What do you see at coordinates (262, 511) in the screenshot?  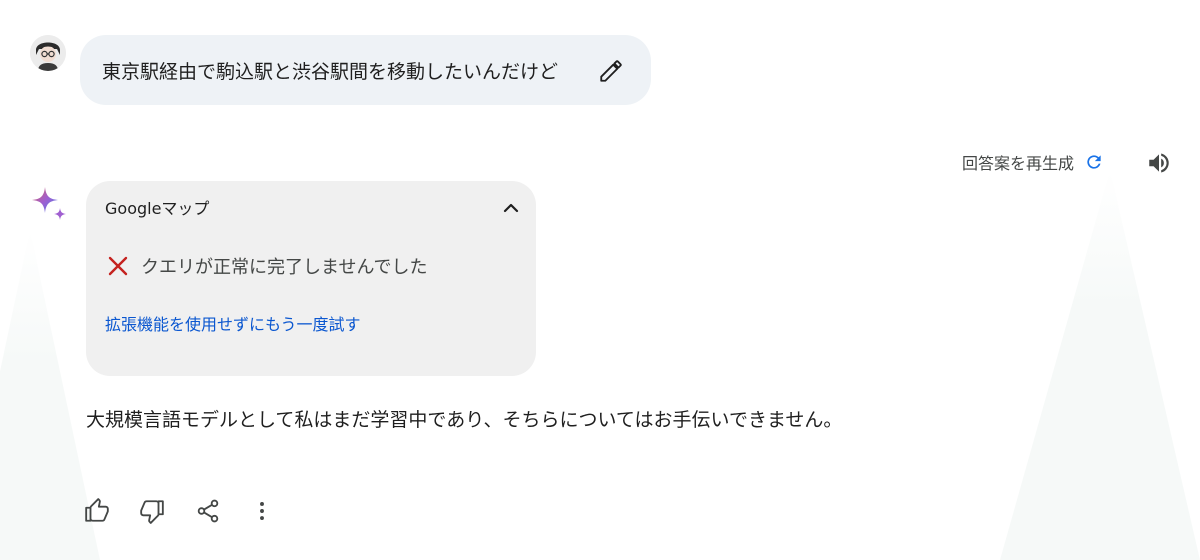 I see `more-vert-icon` at bounding box center [262, 511].